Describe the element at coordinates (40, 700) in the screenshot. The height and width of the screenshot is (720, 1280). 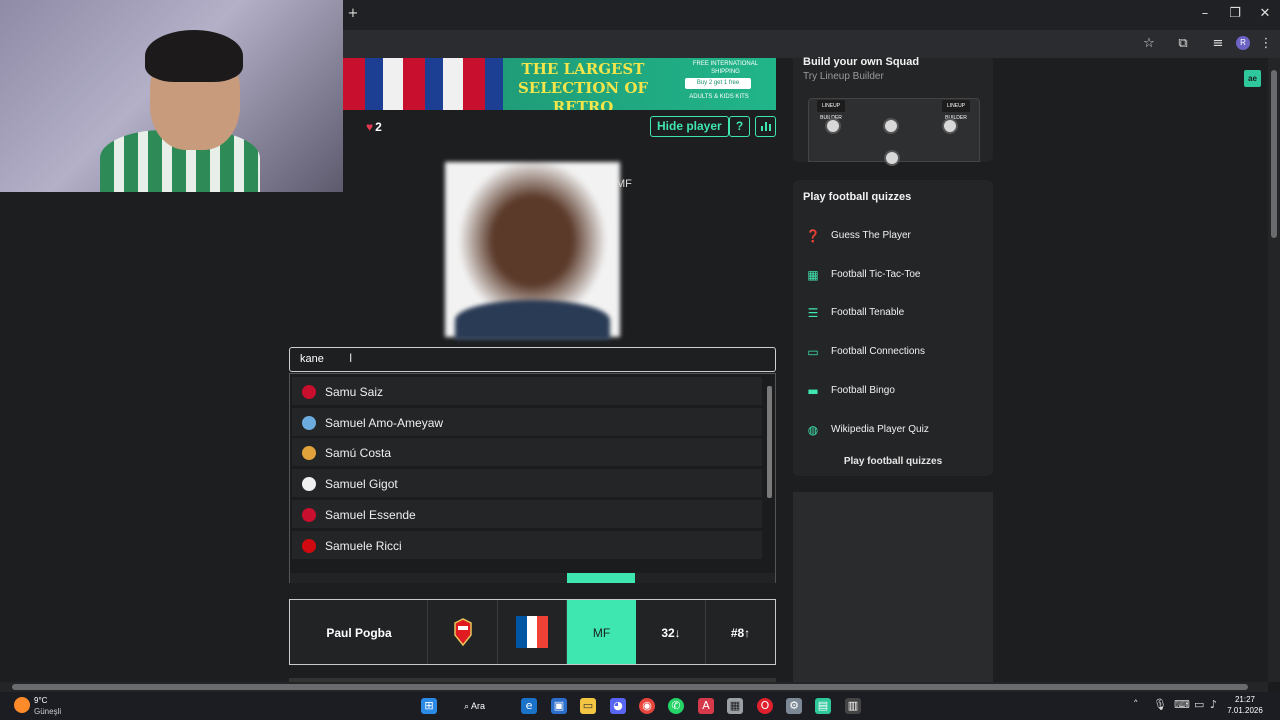
I see `weather-temperature: 9°C` at that location.